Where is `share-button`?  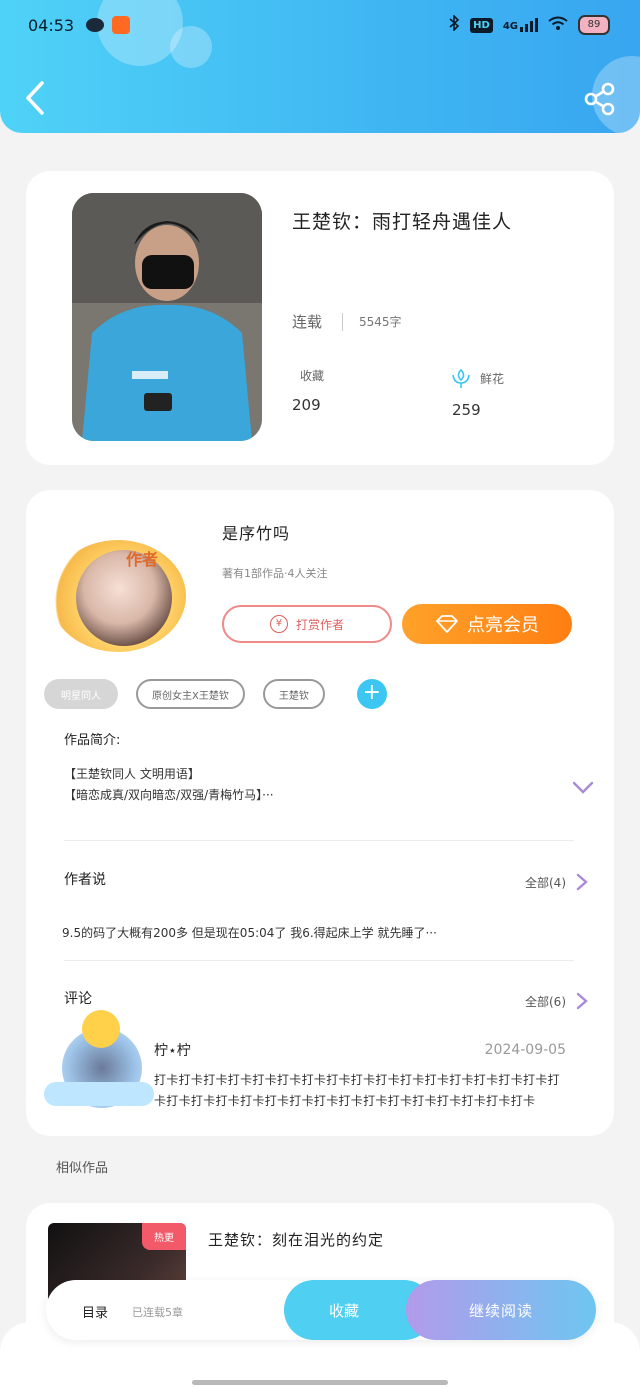
share-button is located at coordinates (600, 99).